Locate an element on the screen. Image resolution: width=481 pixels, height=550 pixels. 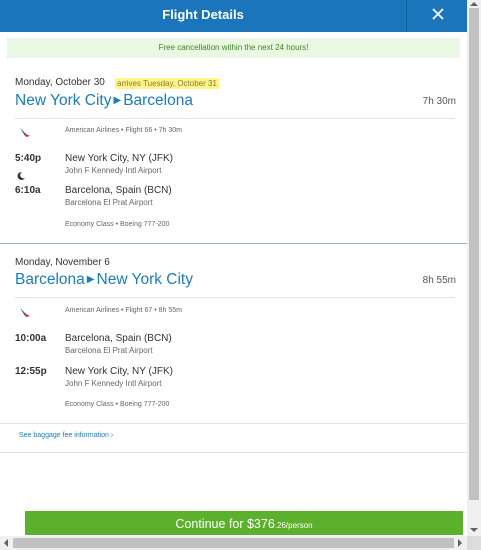
header-bar: Flight Details is located at coordinates (233, 16).